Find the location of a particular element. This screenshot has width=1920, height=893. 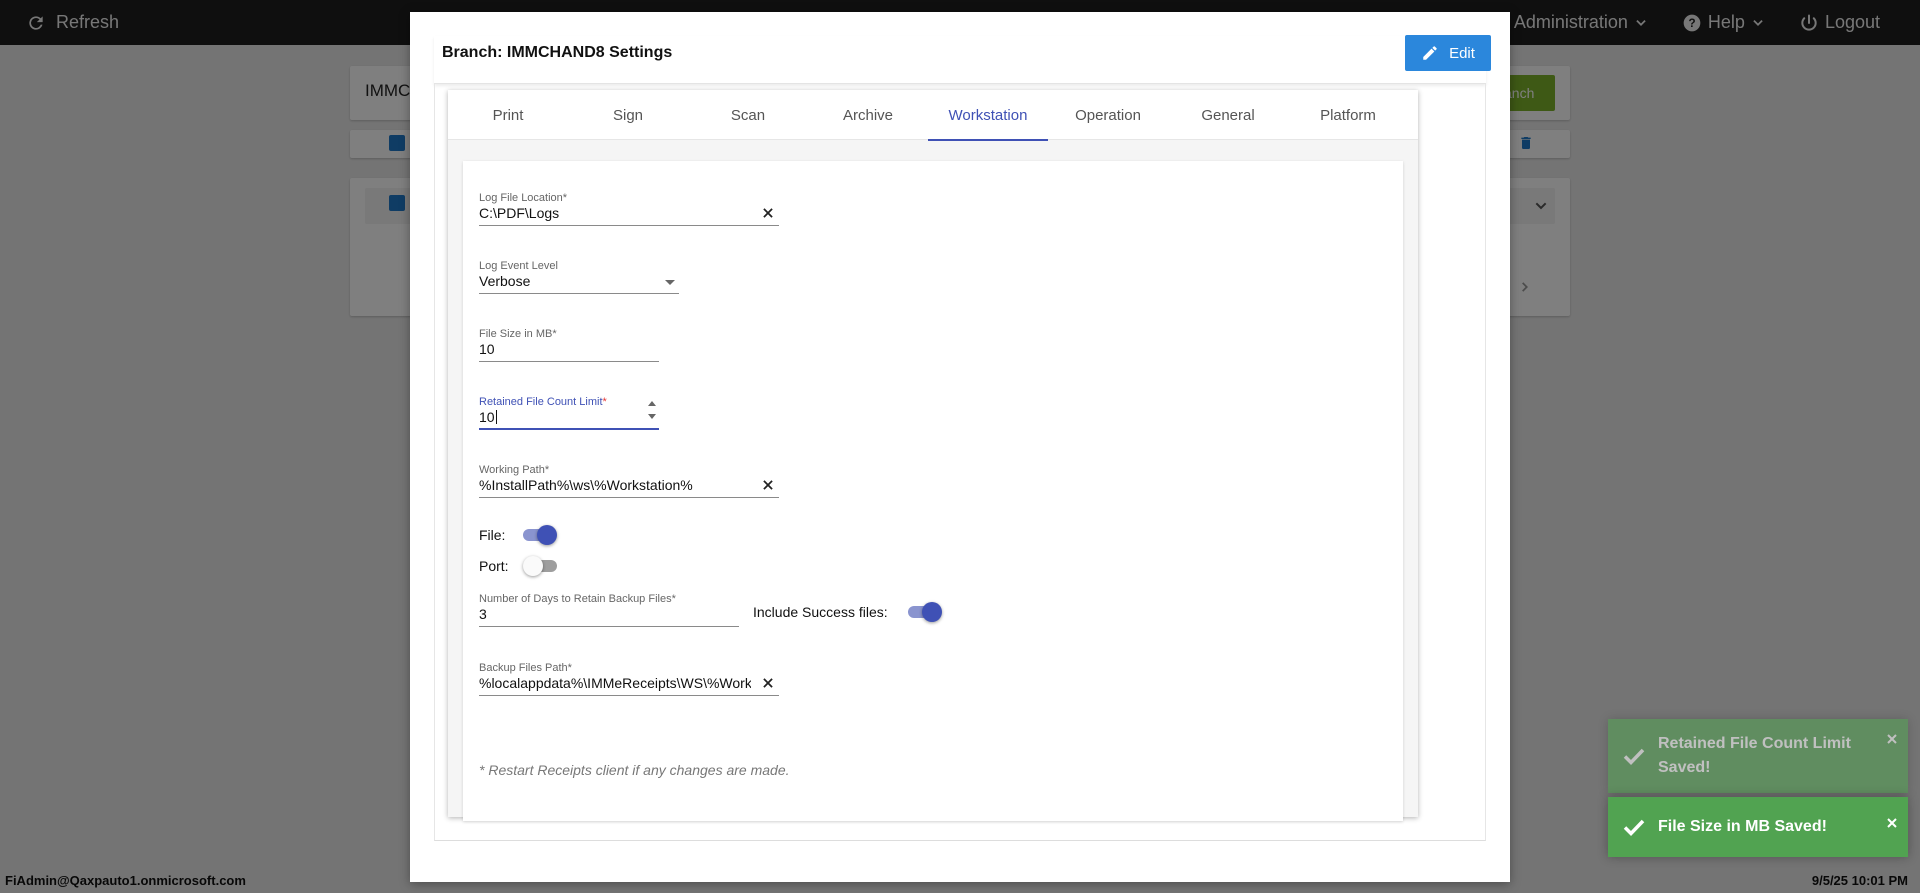

file-size-input: File Size in MB* 10 is located at coordinates (569, 345).